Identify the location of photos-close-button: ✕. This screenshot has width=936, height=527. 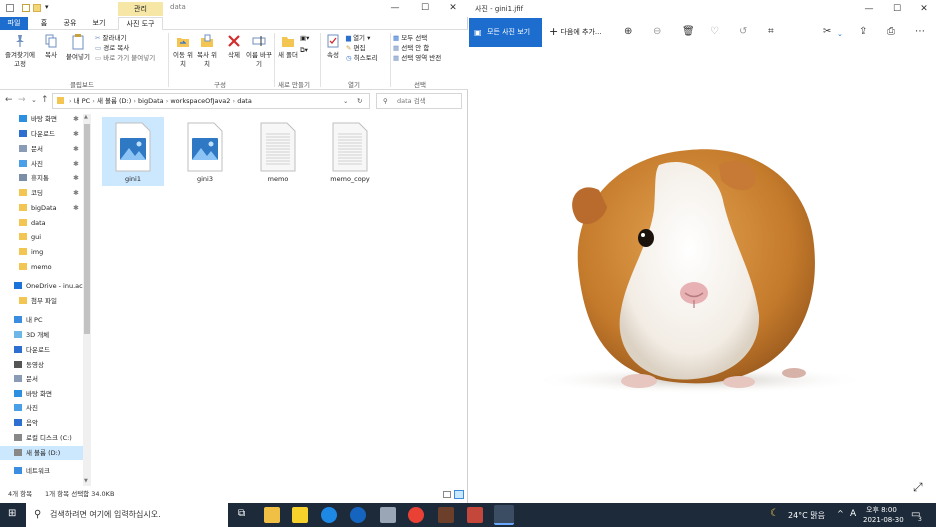
(922, 9).